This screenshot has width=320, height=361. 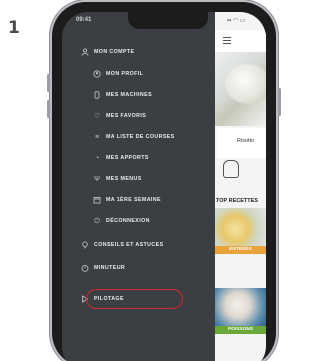 I want to click on menu-item-label: DÉCONNEXION, so click(x=128, y=221).